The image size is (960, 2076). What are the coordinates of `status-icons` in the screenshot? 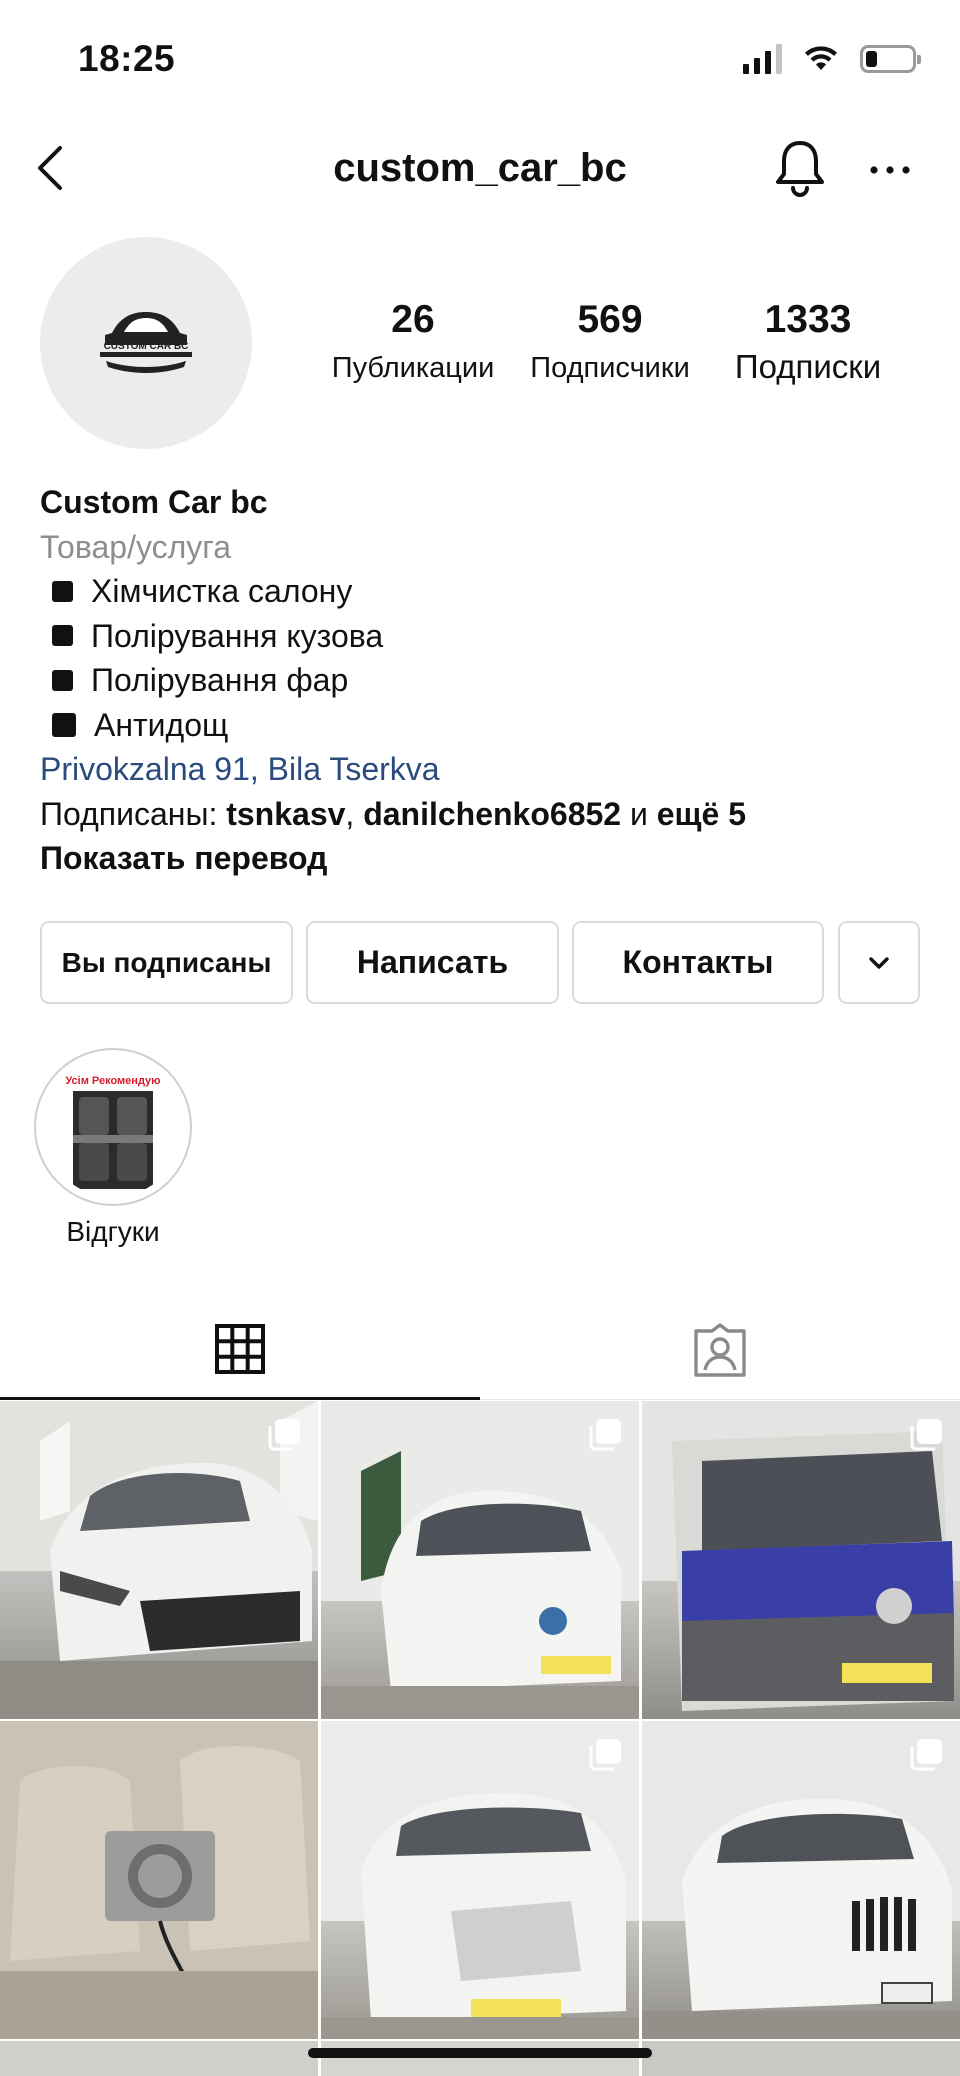 It's located at (832, 59).